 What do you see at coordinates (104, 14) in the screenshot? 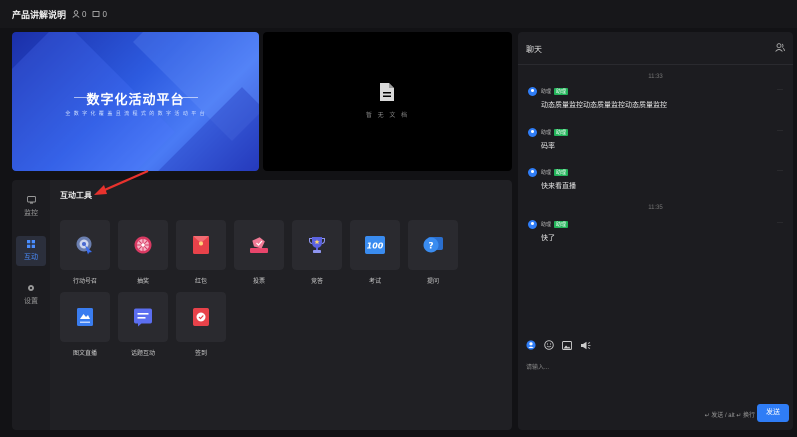
I see `doc-count-value: 0` at bounding box center [104, 14].